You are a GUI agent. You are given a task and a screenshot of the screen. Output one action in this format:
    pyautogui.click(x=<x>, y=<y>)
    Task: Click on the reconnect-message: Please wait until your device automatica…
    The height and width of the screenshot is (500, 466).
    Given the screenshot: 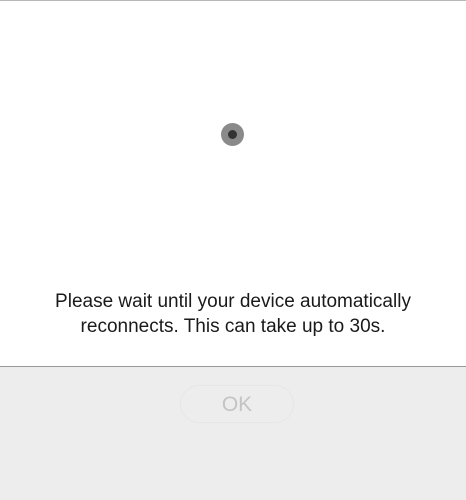 What is the action you would take?
    pyautogui.click(x=233, y=314)
    